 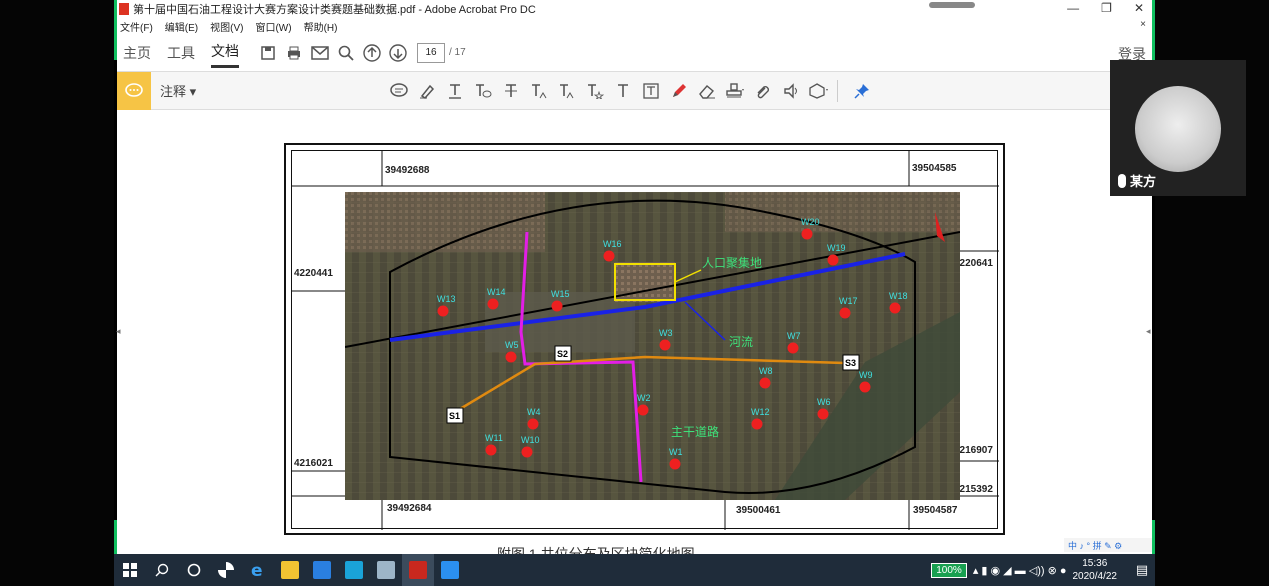 I want to click on tab-bar: 主页 工具 文档 16 / 17 登录, so click(x=634, y=53).